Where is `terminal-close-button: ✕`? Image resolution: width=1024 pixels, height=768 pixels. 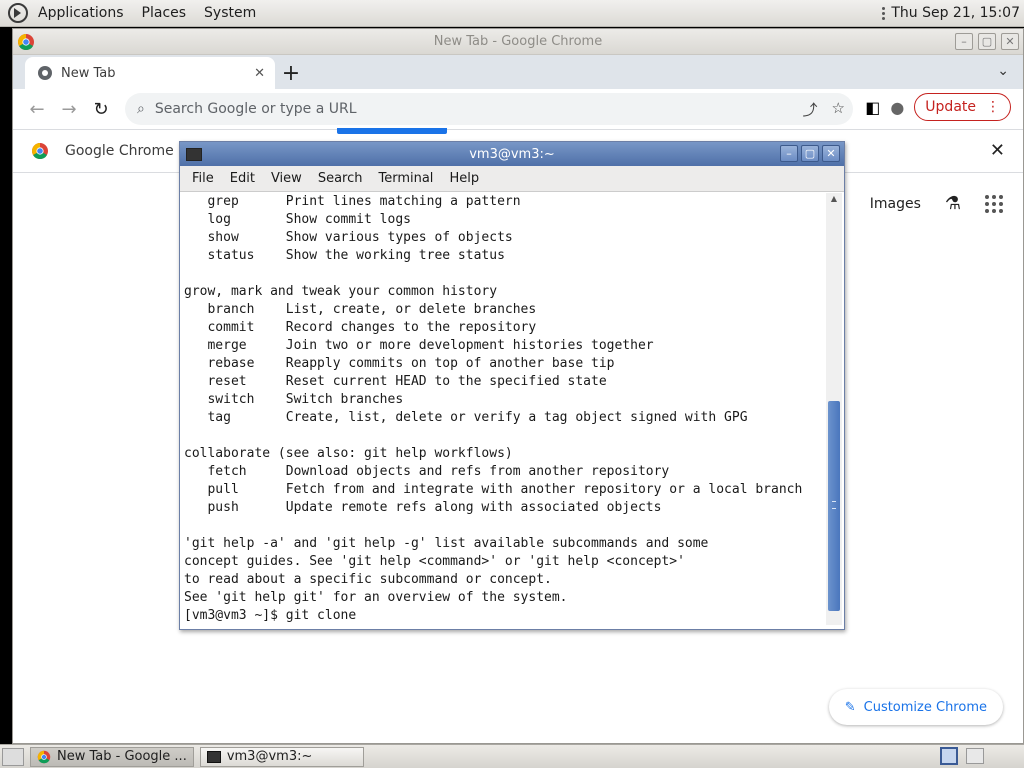 terminal-close-button: ✕ is located at coordinates (831, 153).